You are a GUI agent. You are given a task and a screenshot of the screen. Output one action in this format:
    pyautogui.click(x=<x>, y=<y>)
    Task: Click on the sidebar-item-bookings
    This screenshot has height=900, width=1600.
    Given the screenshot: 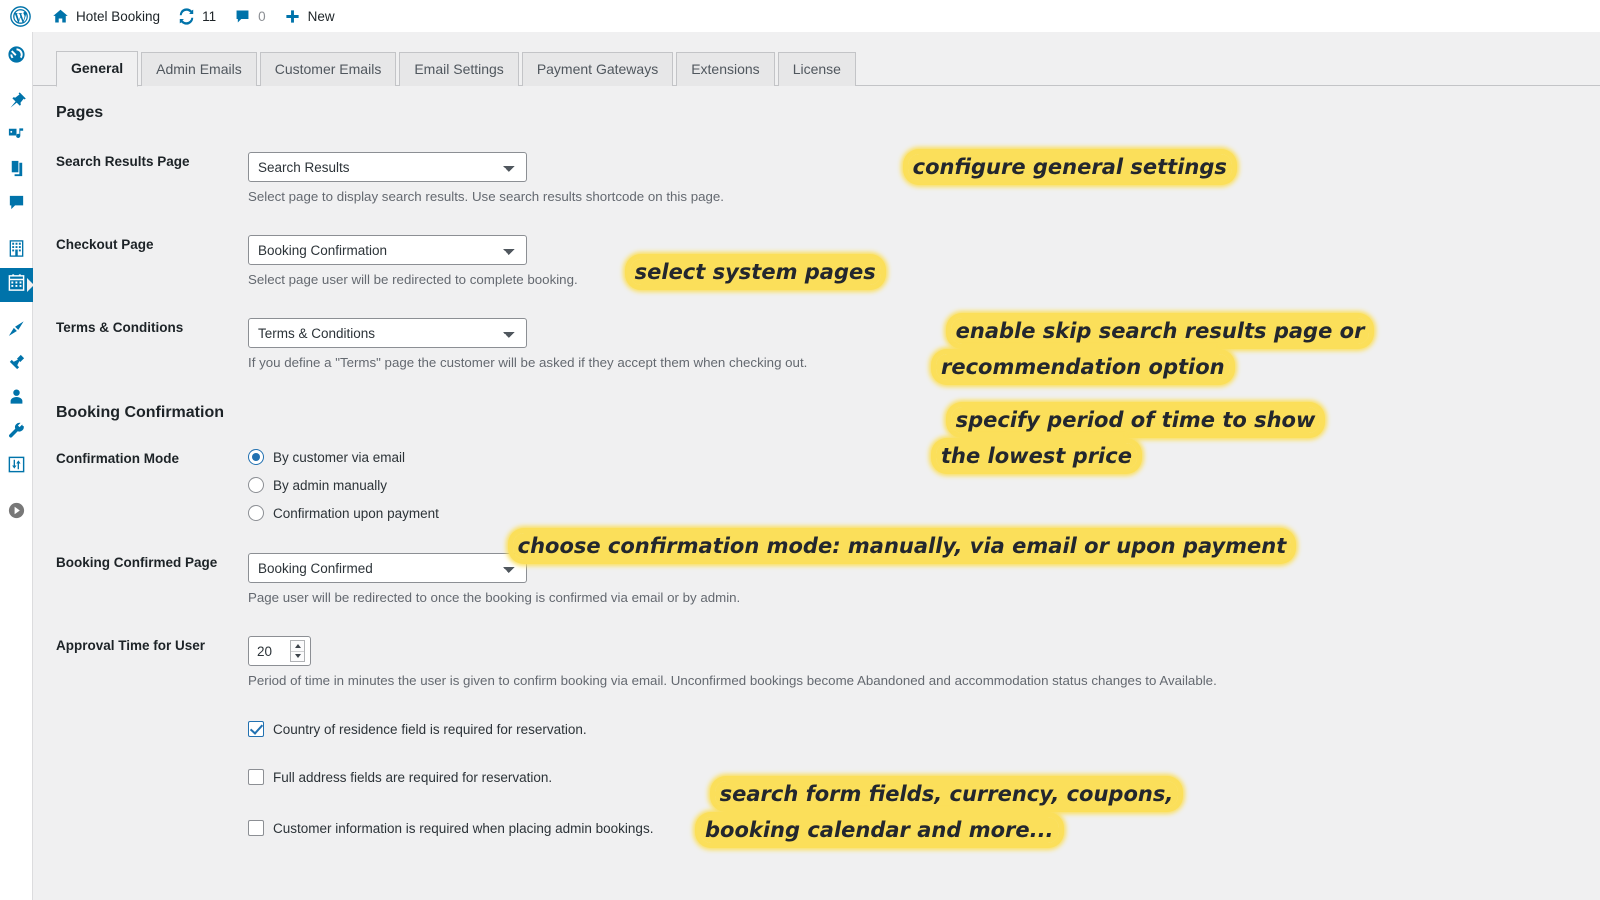 What is the action you would take?
    pyautogui.click(x=17, y=285)
    